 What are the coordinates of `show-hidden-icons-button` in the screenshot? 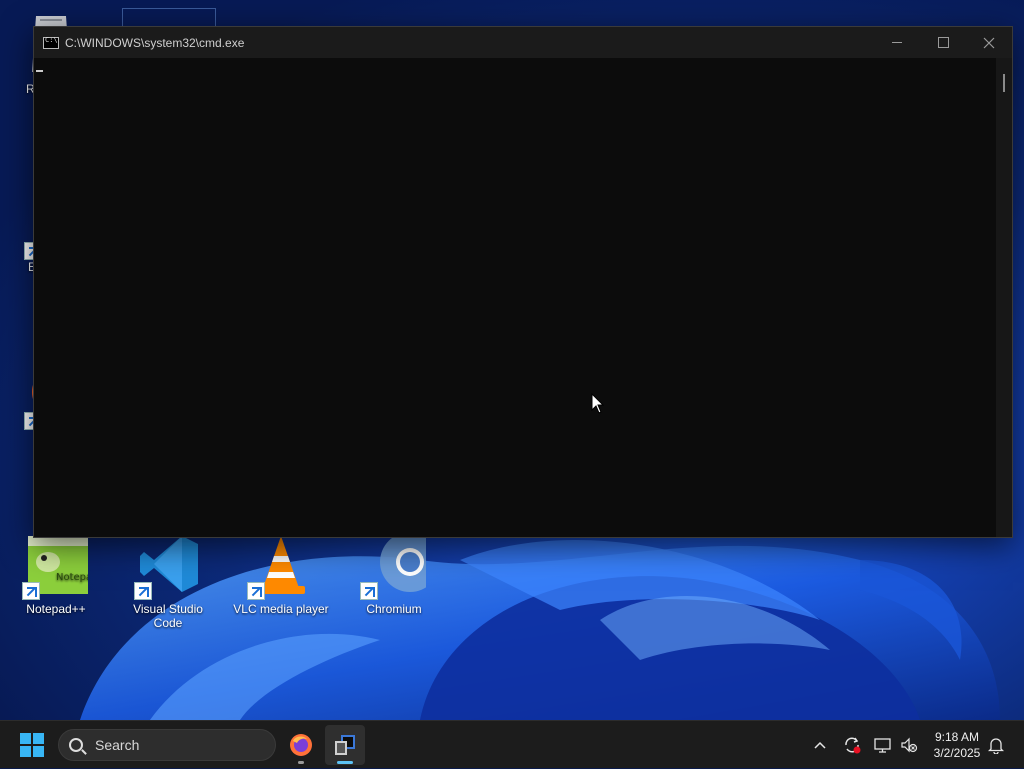 It's located at (820, 745).